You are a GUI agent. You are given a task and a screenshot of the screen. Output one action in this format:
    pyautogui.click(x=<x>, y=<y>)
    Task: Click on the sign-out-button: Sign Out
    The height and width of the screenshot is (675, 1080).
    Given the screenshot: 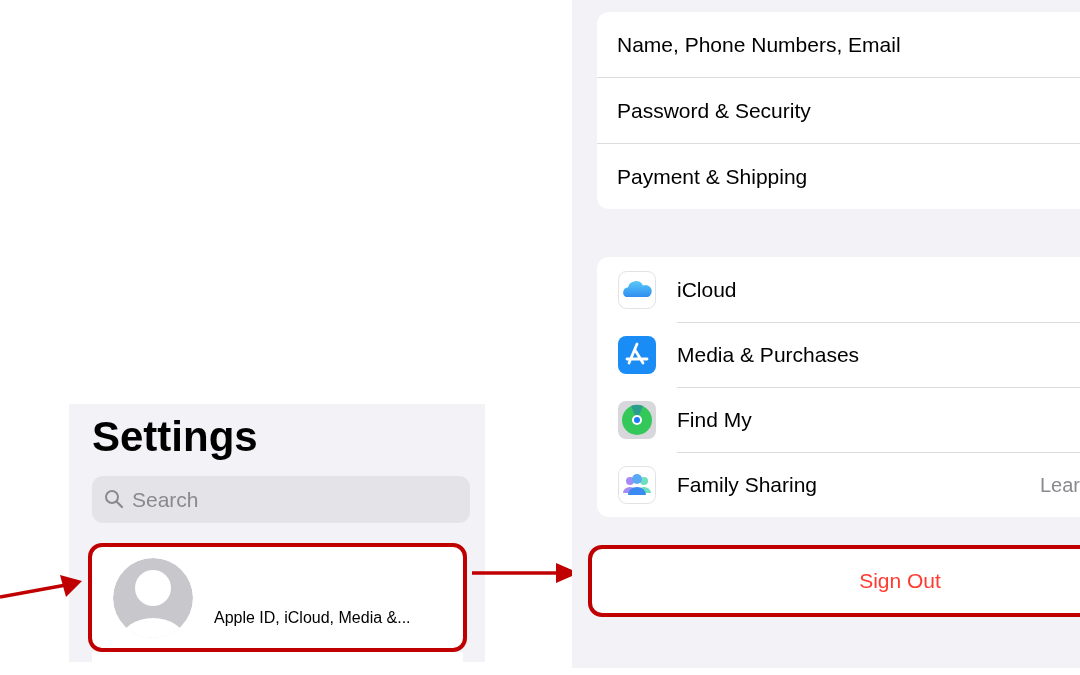 What is the action you would take?
    pyautogui.click(x=836, y=581)
    